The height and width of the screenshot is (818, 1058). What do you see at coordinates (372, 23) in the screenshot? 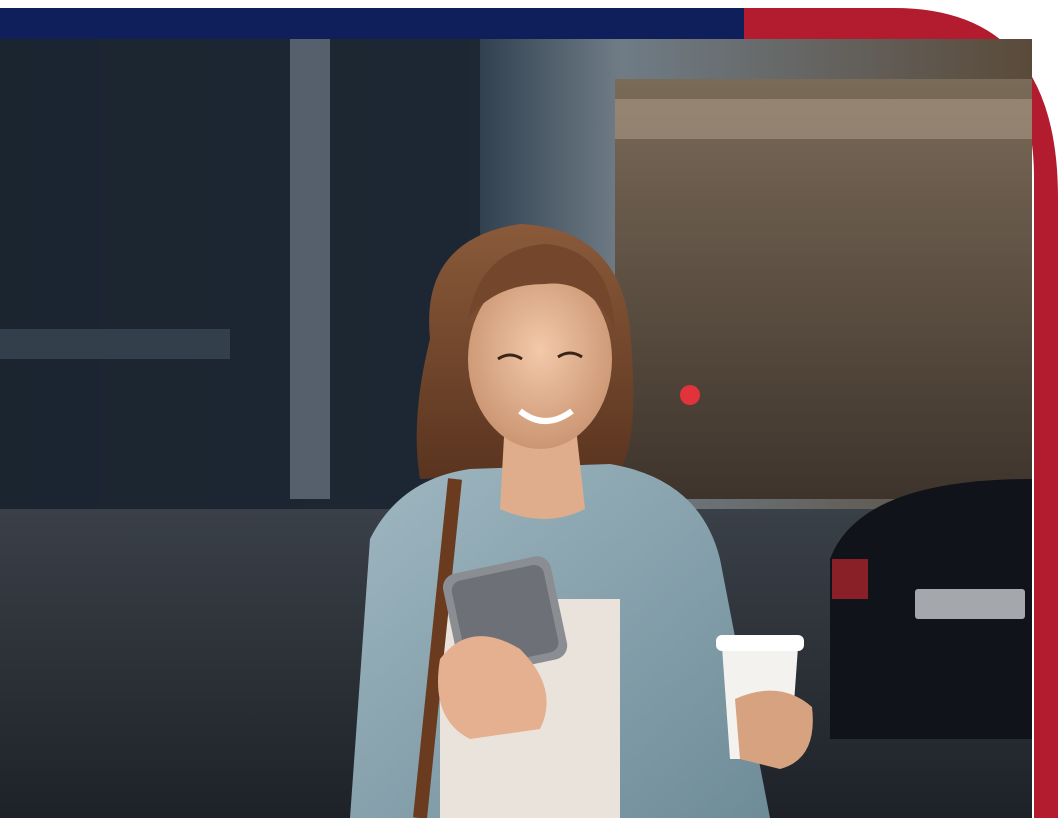
I see `navy-accent-bar` at bounding box center [372, 23].